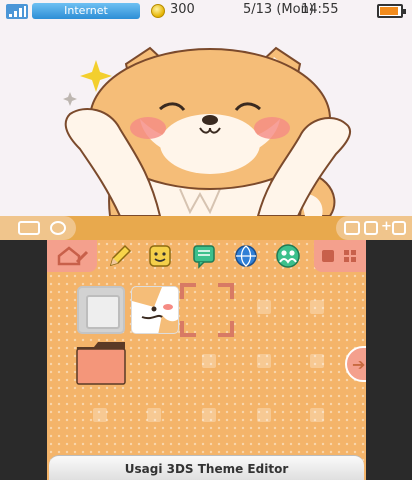  Describe the element at coordinates (320, 9) in the screenshot. I see `clock-display: 14:55` at that location.